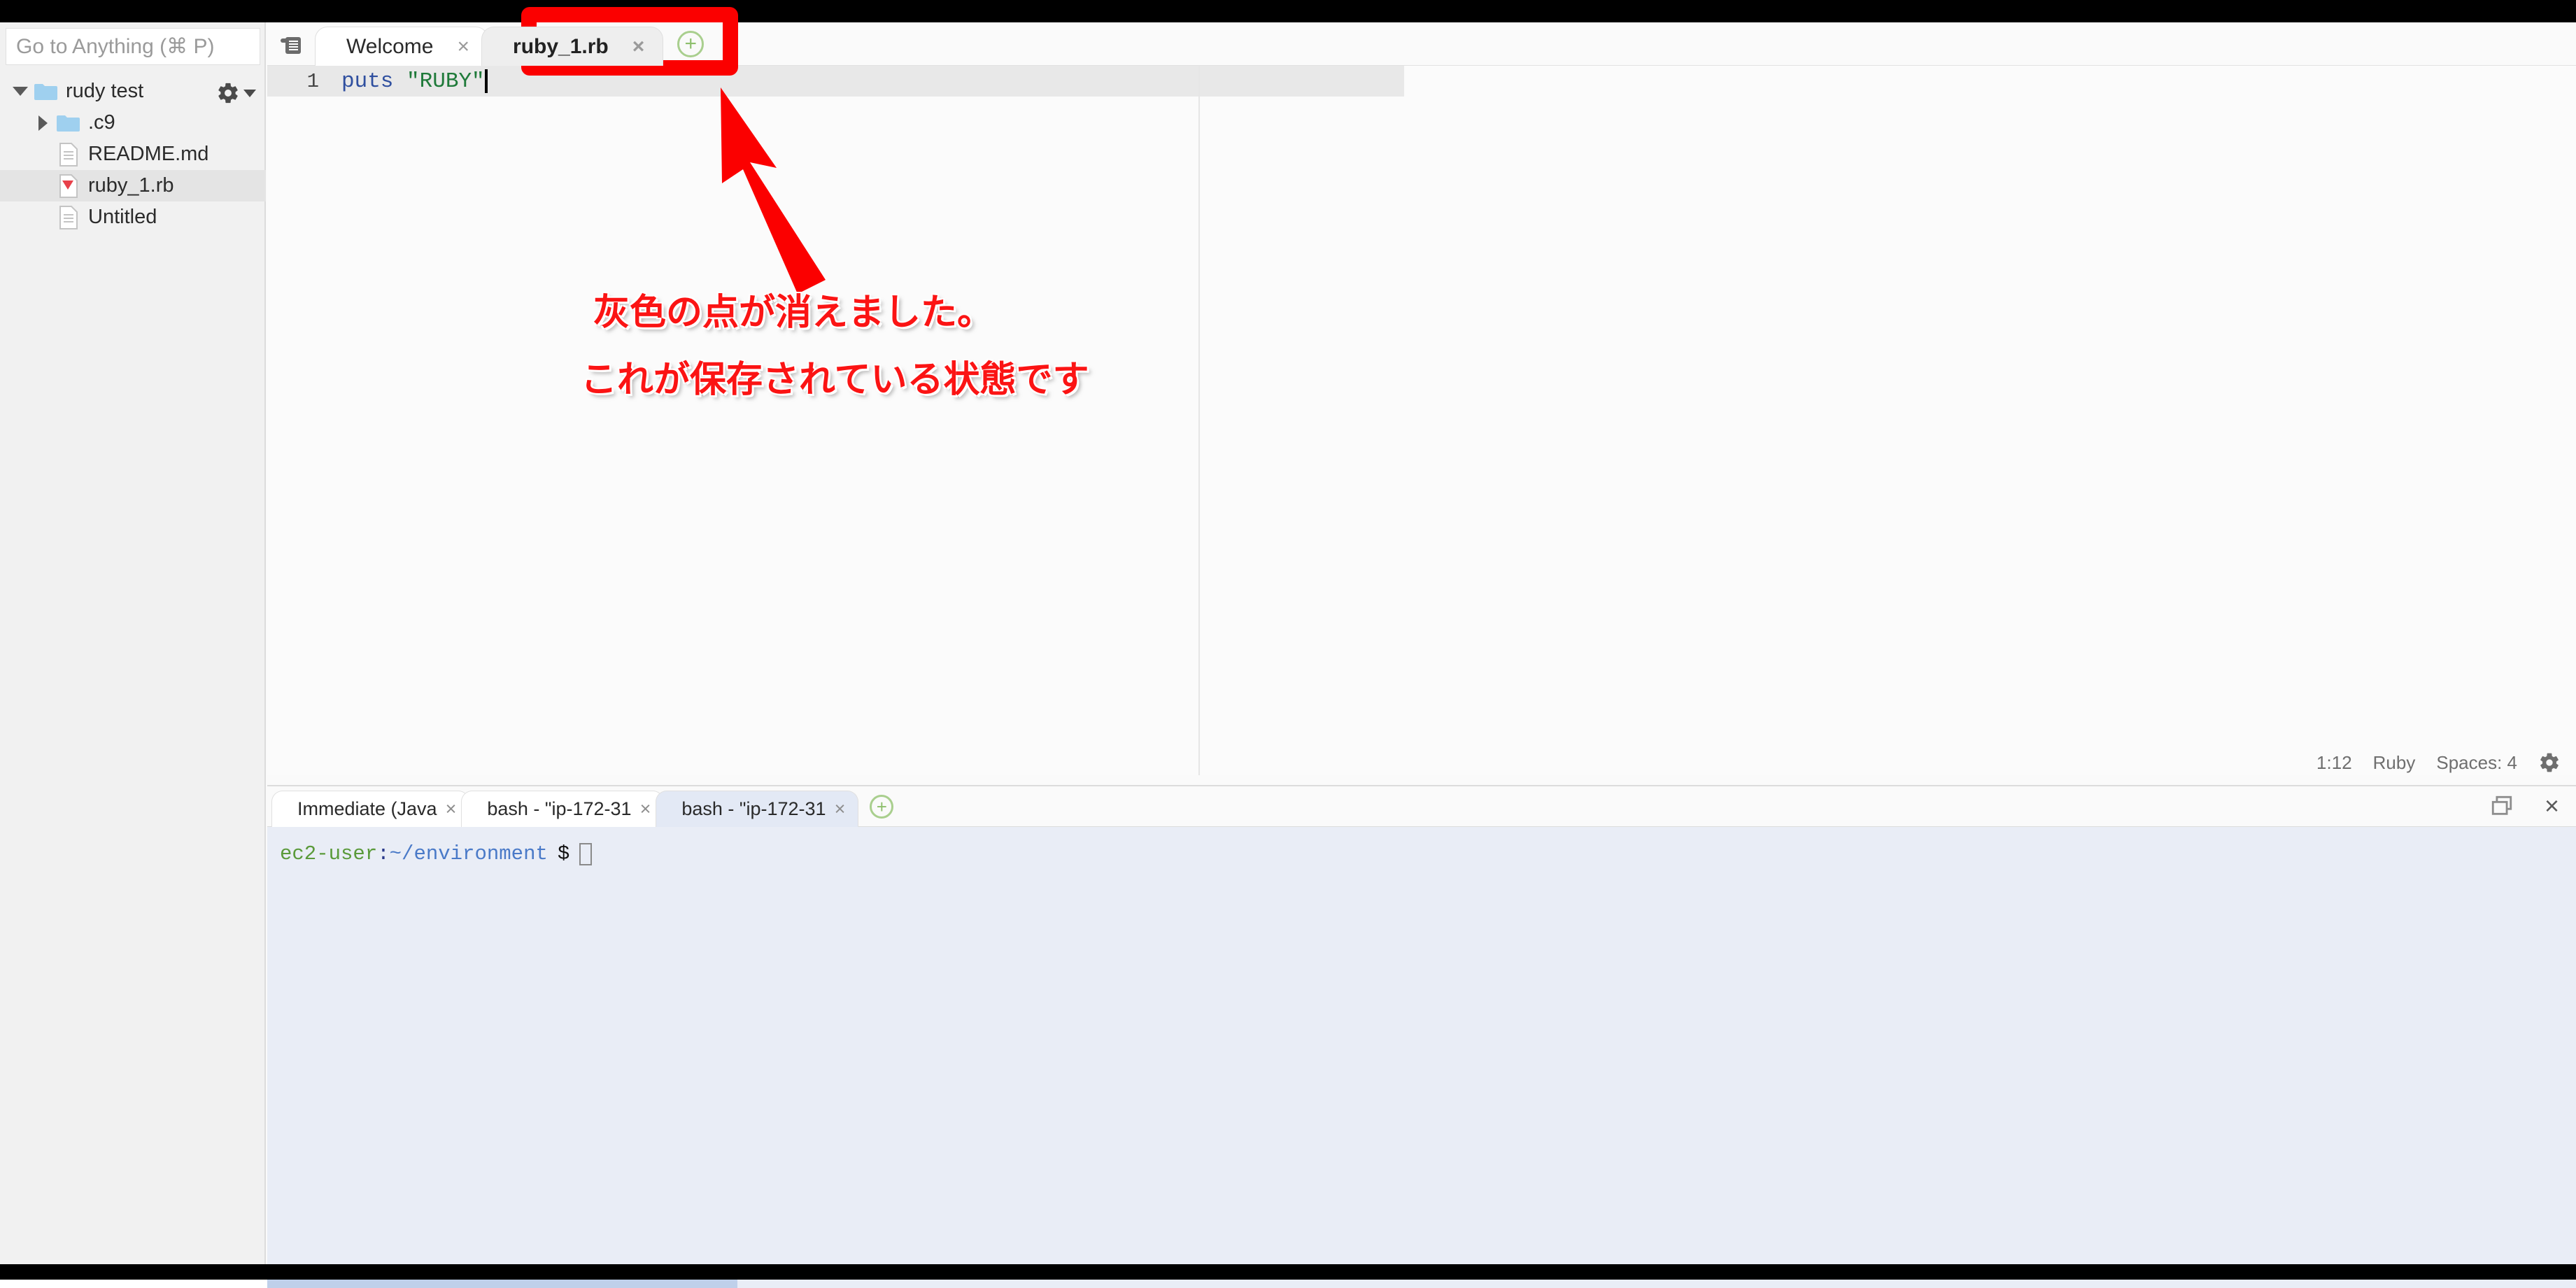  I want to click on editor-tab-label: ruby_1.rb, so click(561, 46).